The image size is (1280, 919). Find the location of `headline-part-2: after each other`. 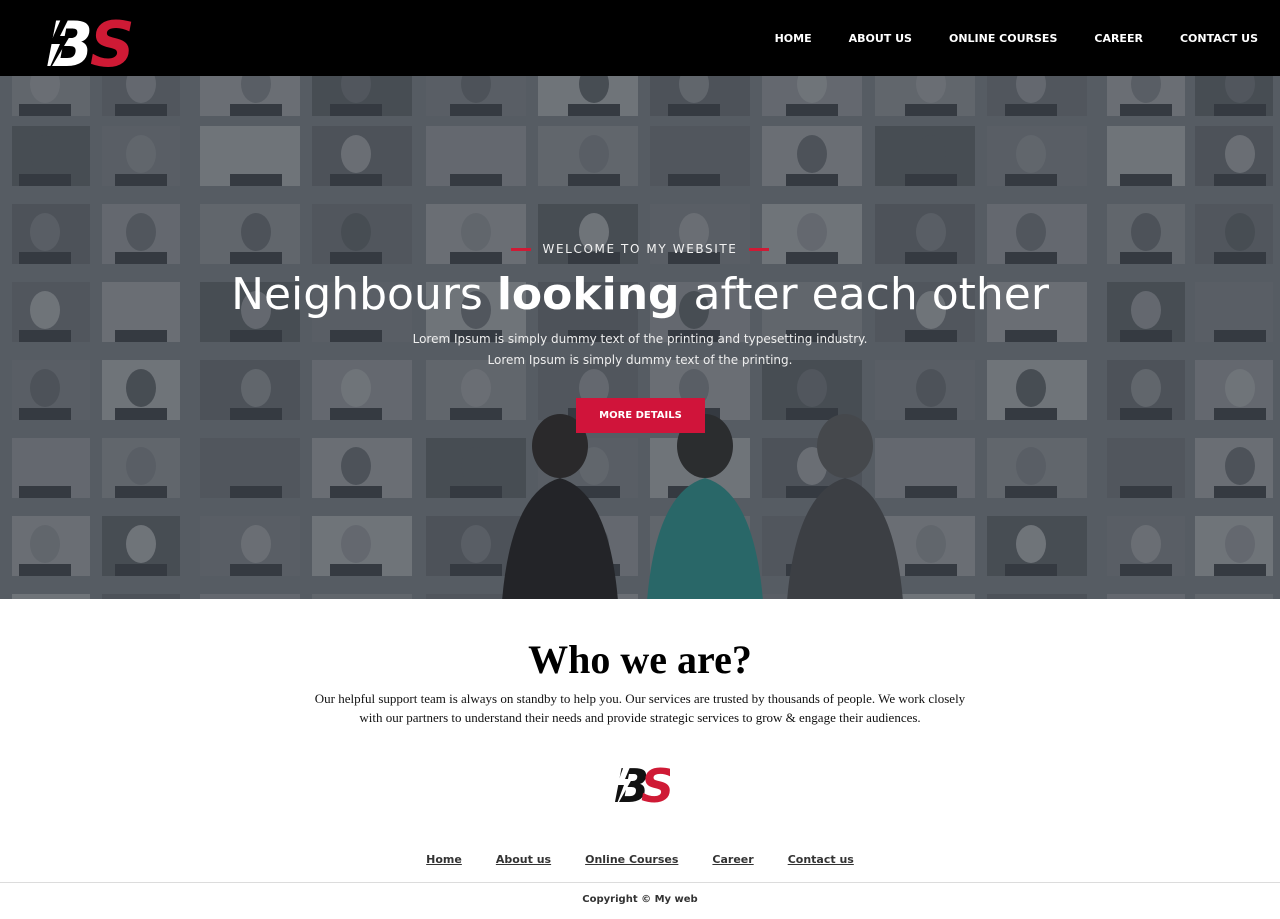

headline-part-2: after each other is located at coordinates (864, 294).